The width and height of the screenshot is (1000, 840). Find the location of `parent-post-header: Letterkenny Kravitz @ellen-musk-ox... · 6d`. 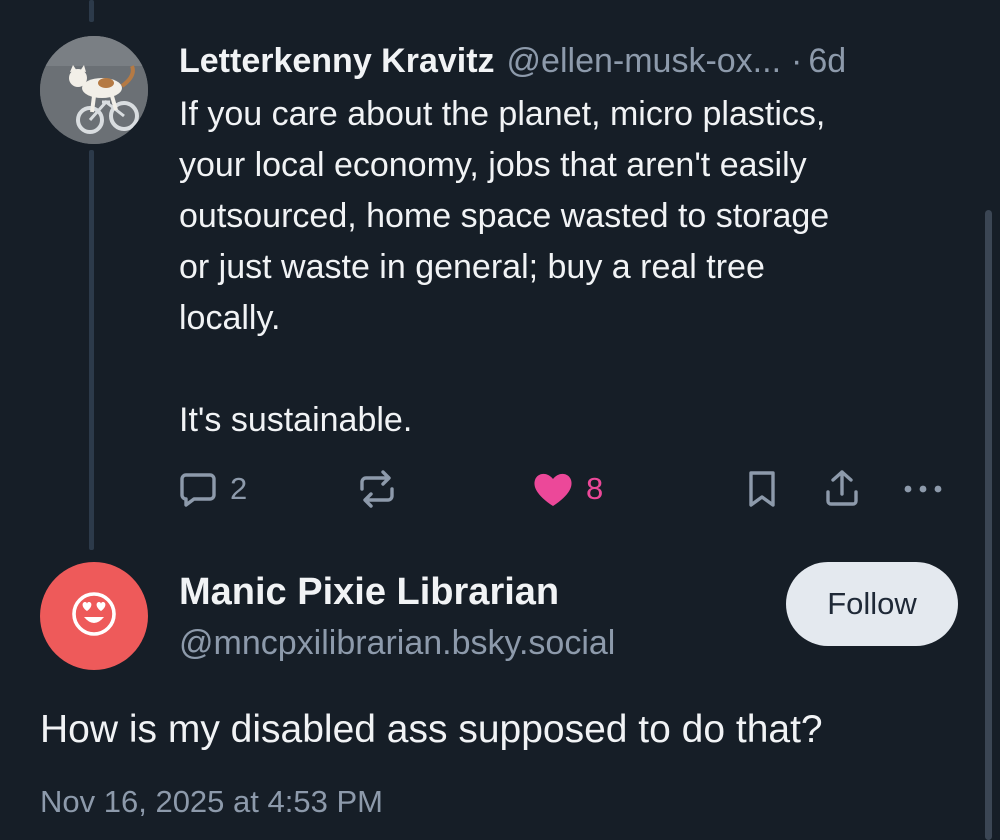

parent-post-header: Letterkenny Kravitz @ellen-musk-ox... · 6d is located at coordinates (512, 61).